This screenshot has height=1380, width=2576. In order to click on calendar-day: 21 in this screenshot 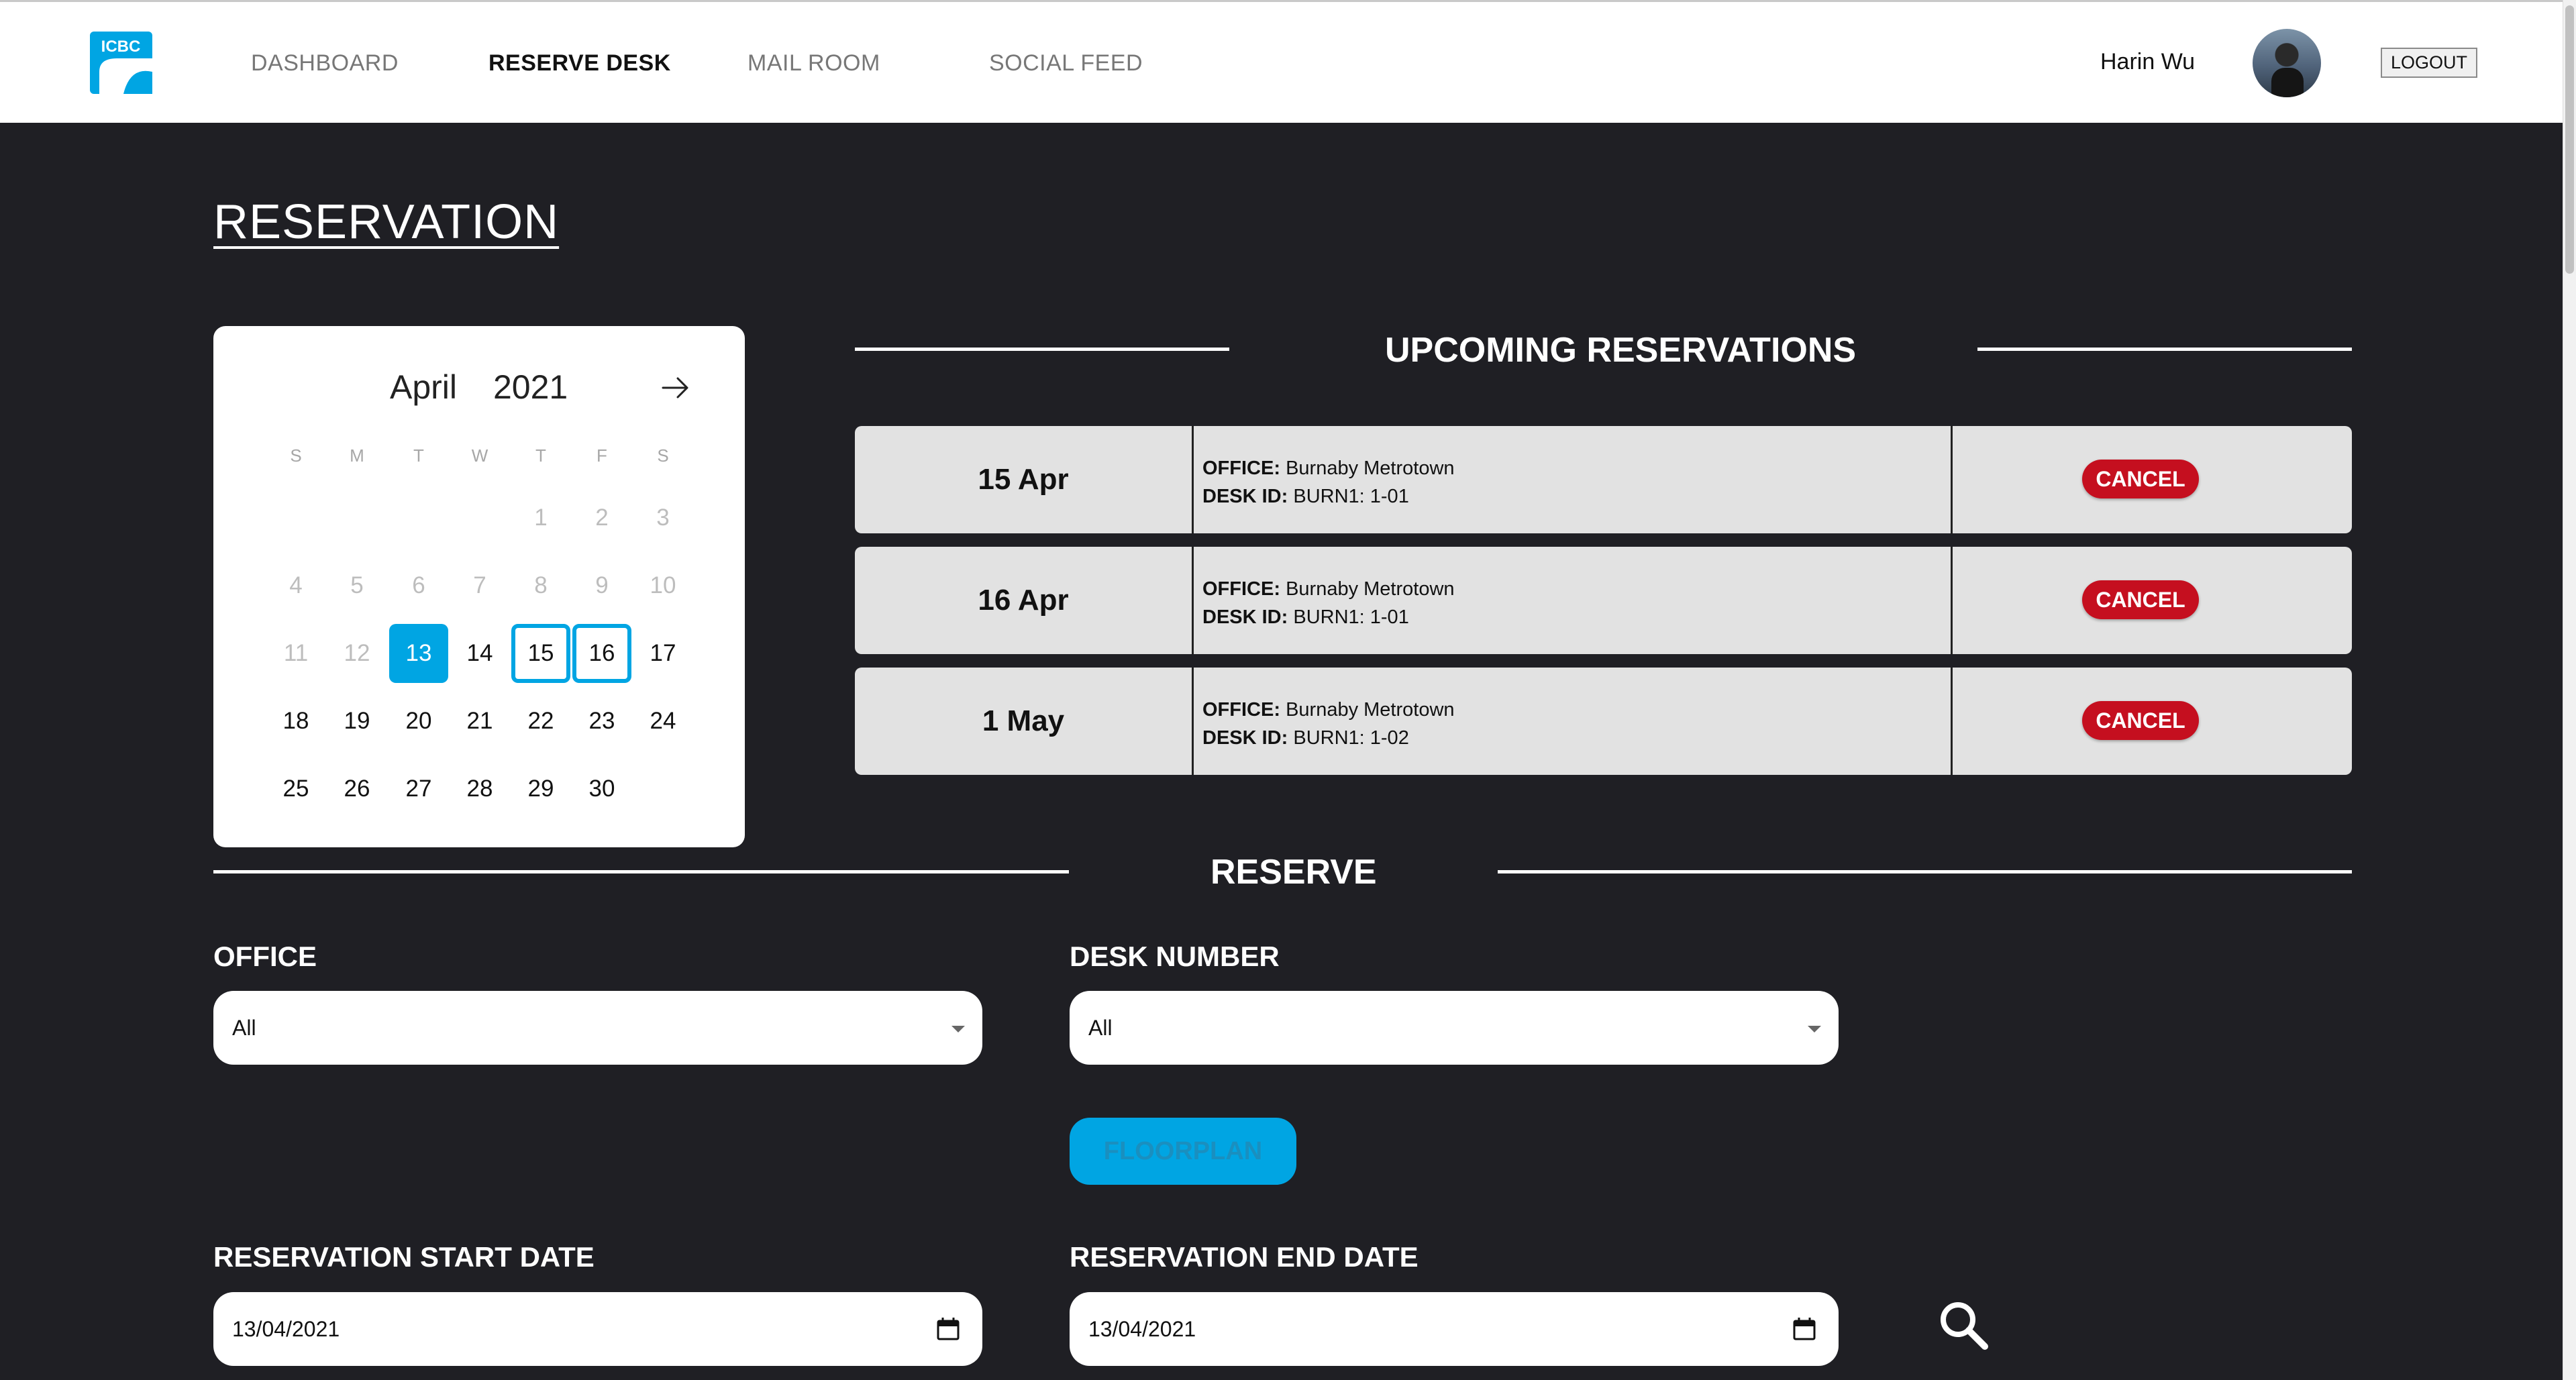, I will do `click(479, 722)`.